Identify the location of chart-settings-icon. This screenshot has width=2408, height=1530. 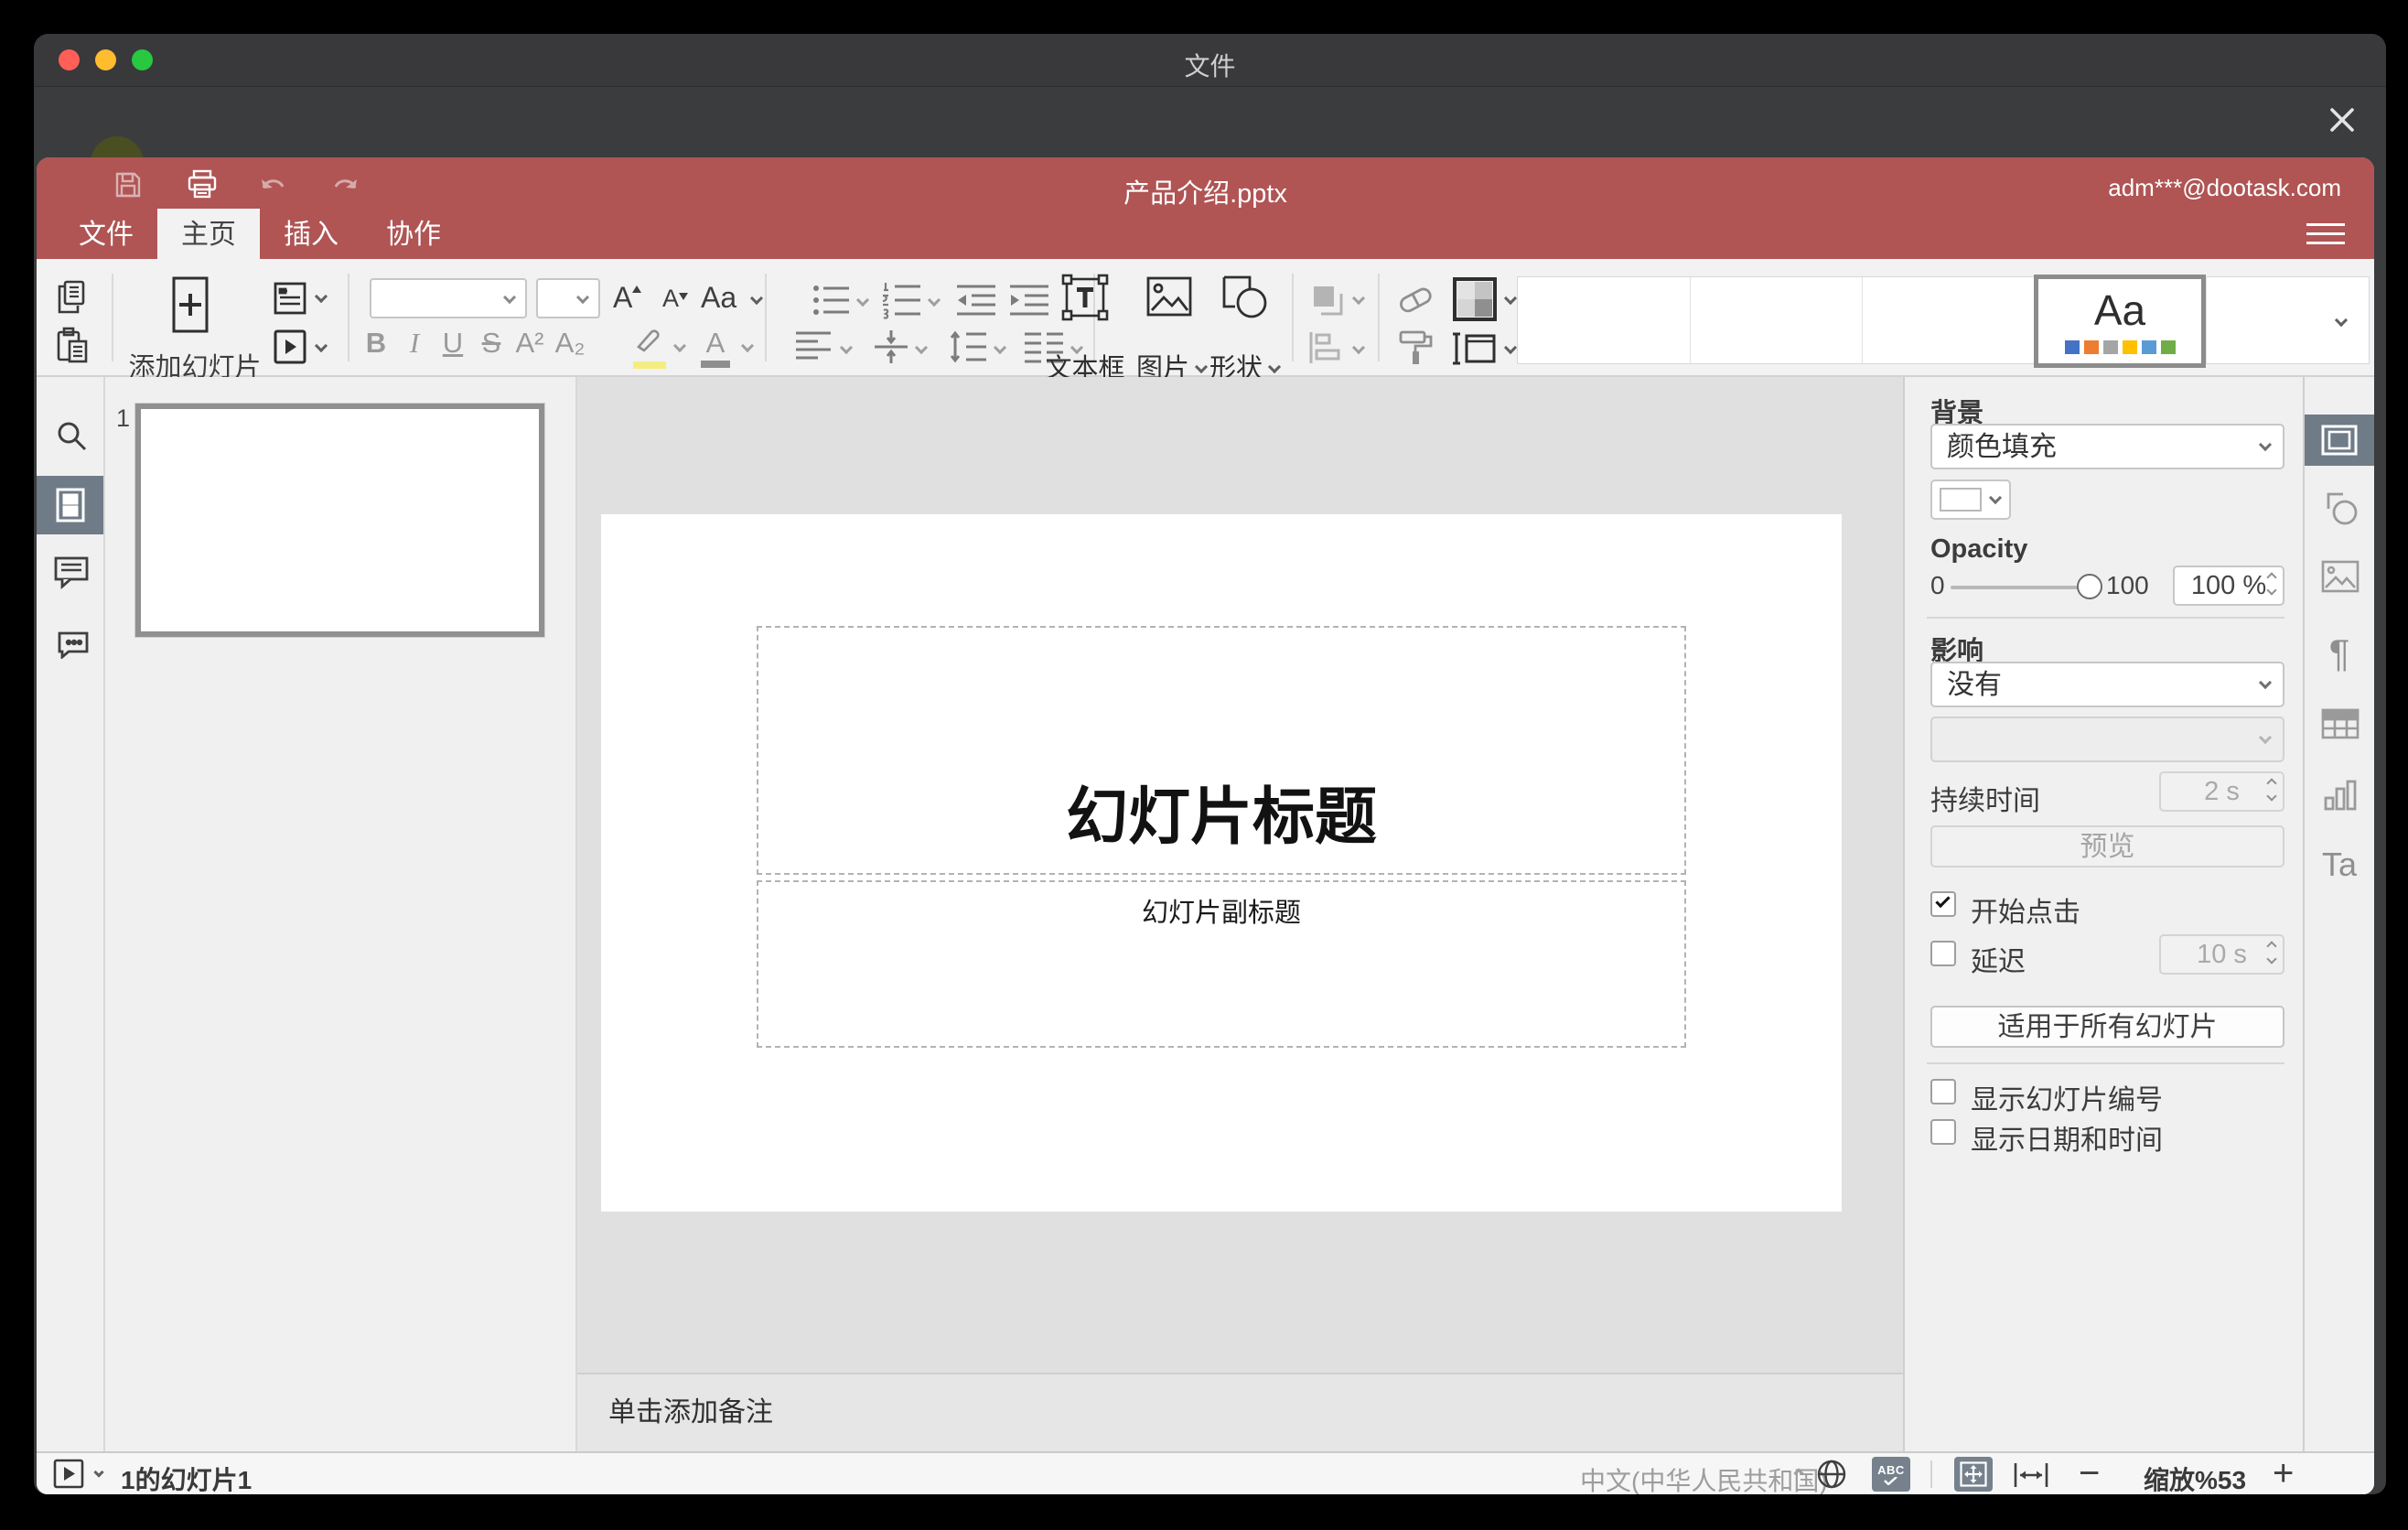
(2340, 797).